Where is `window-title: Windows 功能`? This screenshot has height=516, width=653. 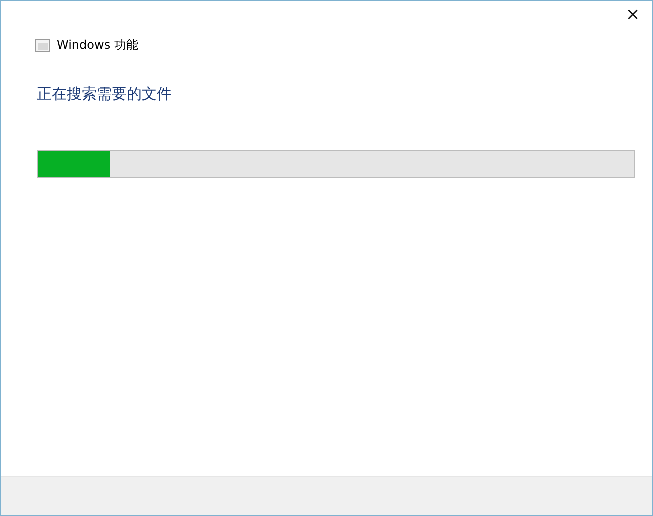 window-title: Windows 功能 is located at coordinates (97, 45).